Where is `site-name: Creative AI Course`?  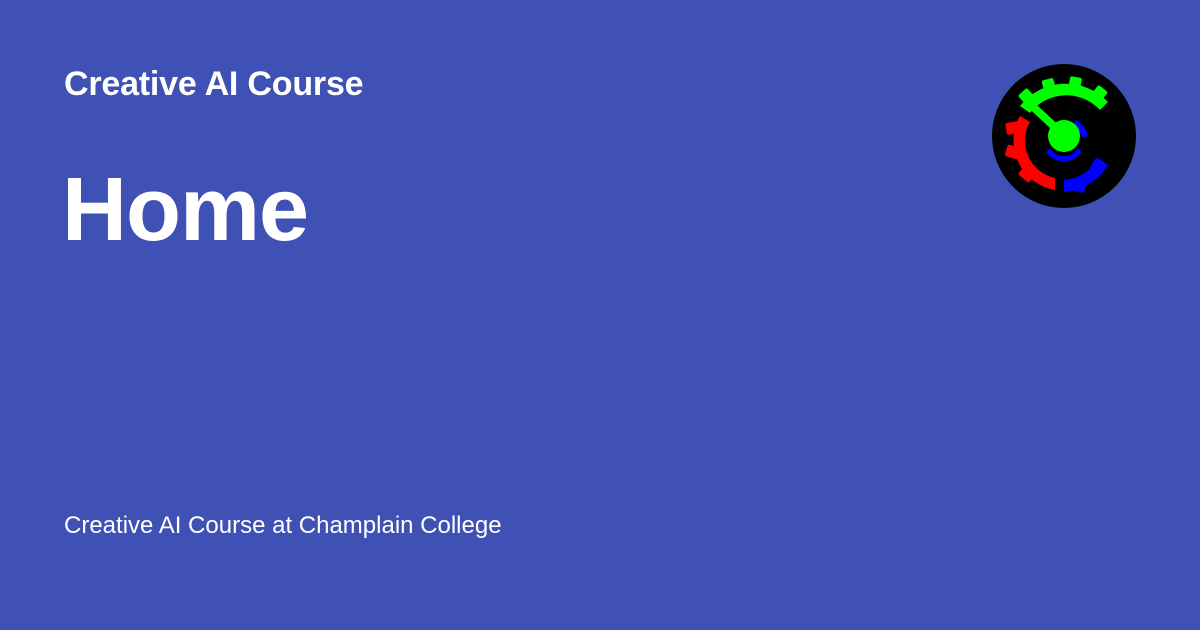
site-name: Creative AI Course is located at coordinates (214, 84).